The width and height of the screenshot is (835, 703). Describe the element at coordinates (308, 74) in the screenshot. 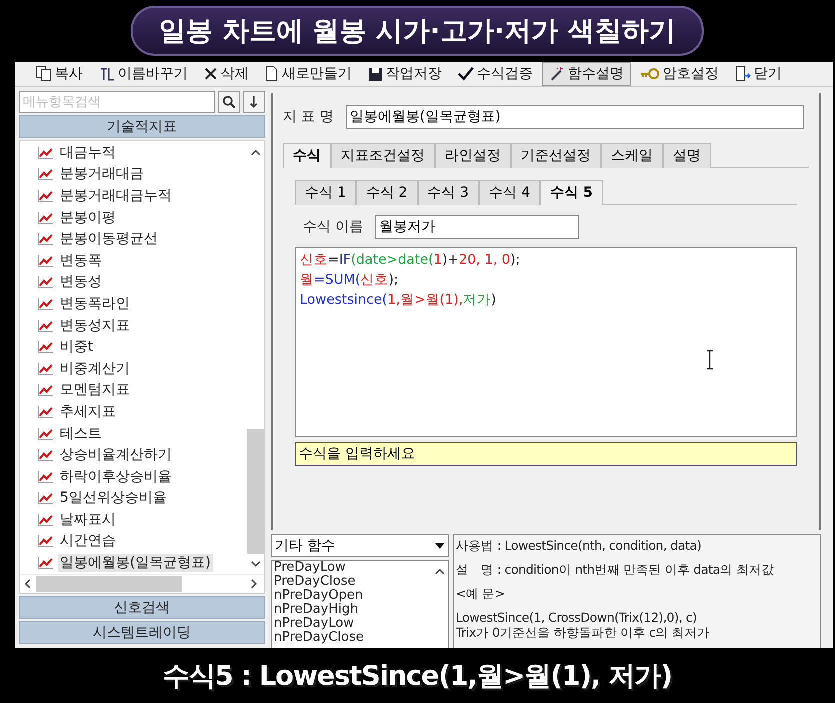

I see `toolbar-button: 새로만들기` at that location.